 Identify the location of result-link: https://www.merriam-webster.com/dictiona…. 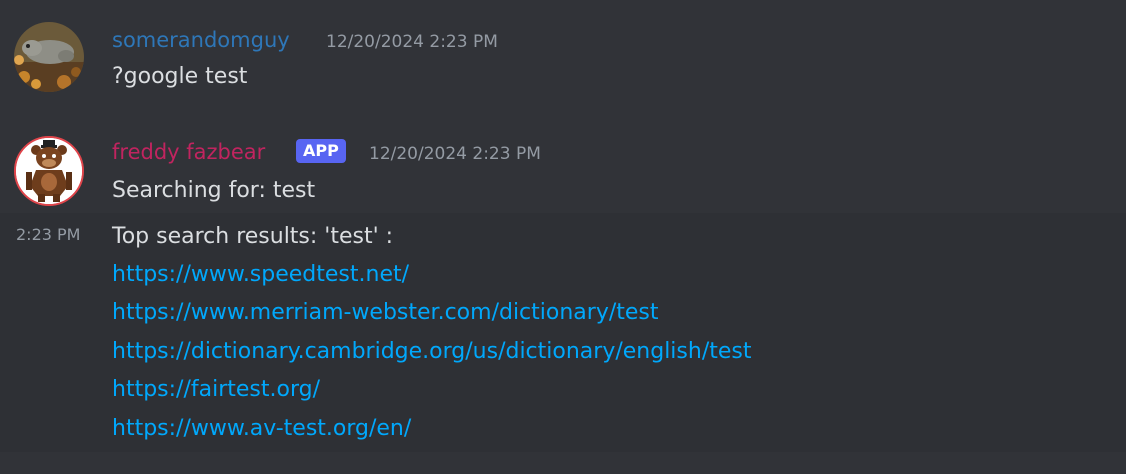
(385, 313).